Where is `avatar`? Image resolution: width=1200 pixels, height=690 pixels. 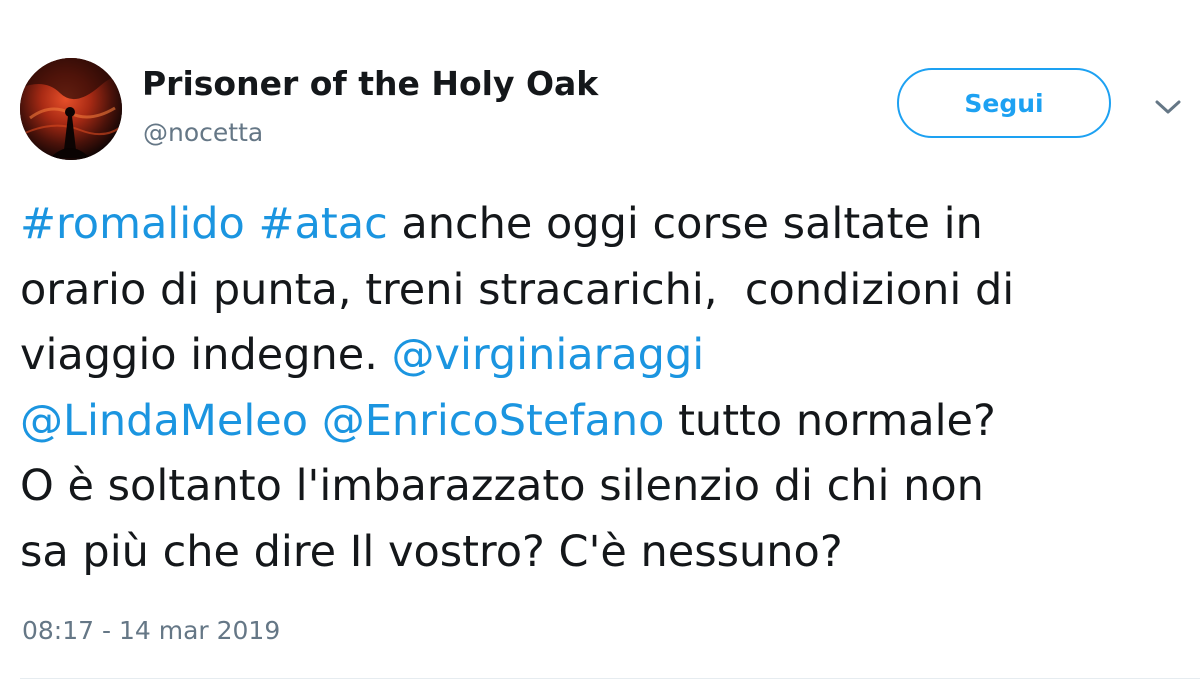
avatar is located at coordinates (71, 109).